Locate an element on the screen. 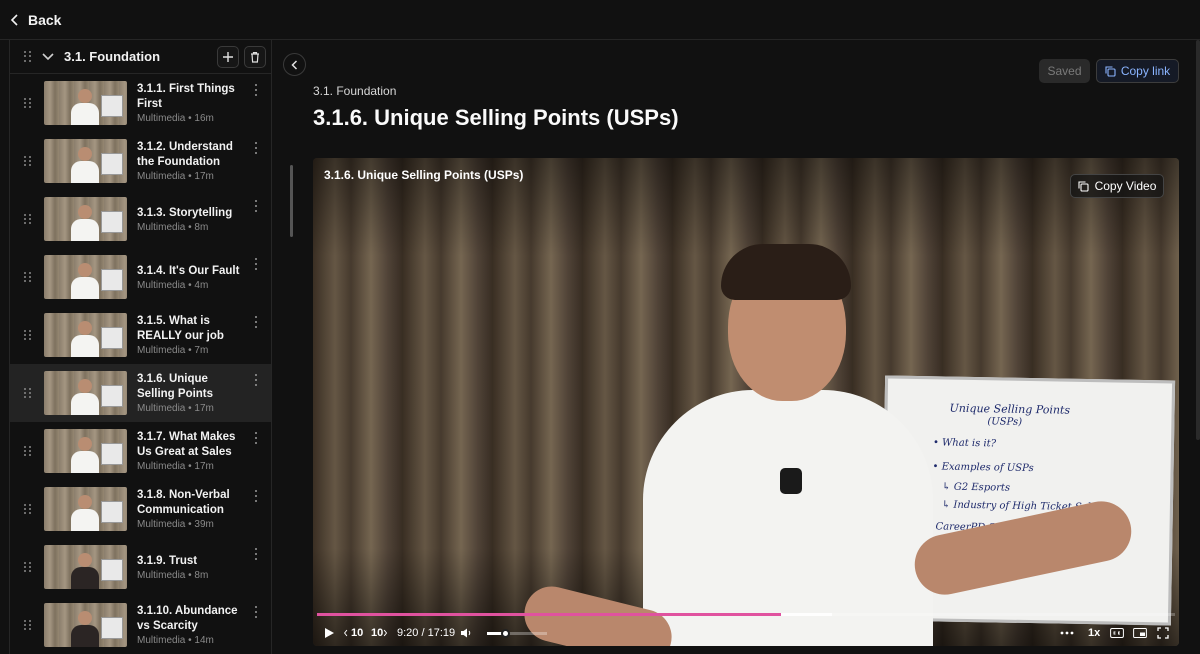 The width and height of the screenshot is (1200, 654). copy-link-label: Copy link is located at coordinates (1145, 71).